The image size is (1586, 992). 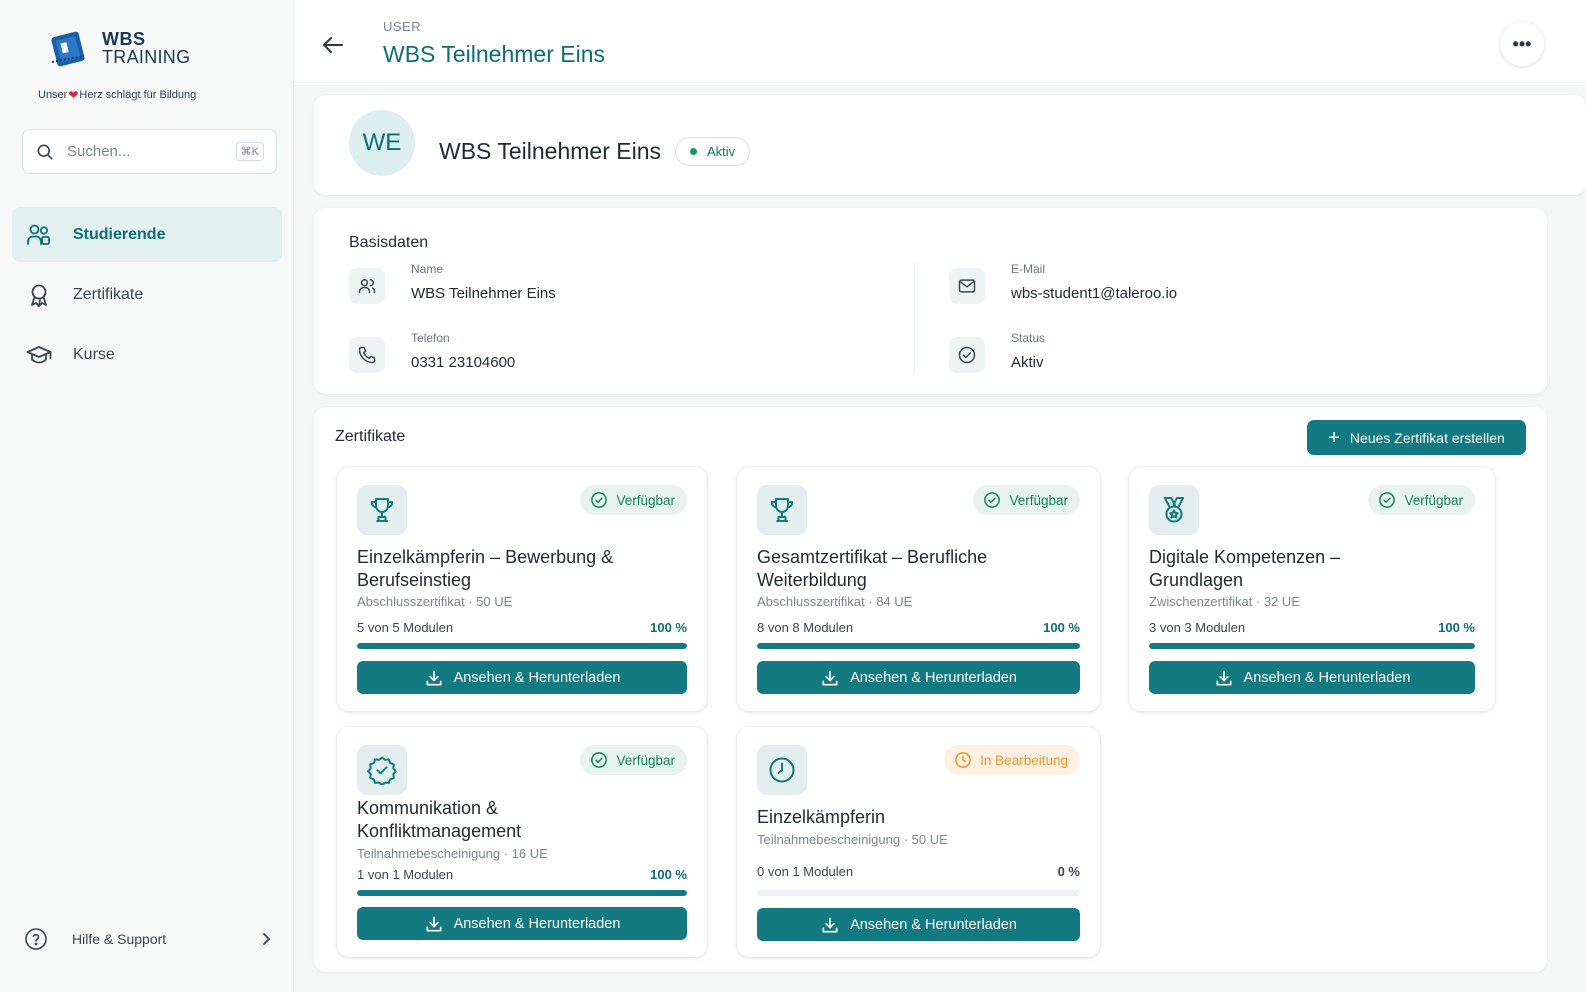 What do you see at coordinates (805, 627) in the screenshot?
I see `progress-label: 8 von 8 Modulen` at bounding box center [805, 627].